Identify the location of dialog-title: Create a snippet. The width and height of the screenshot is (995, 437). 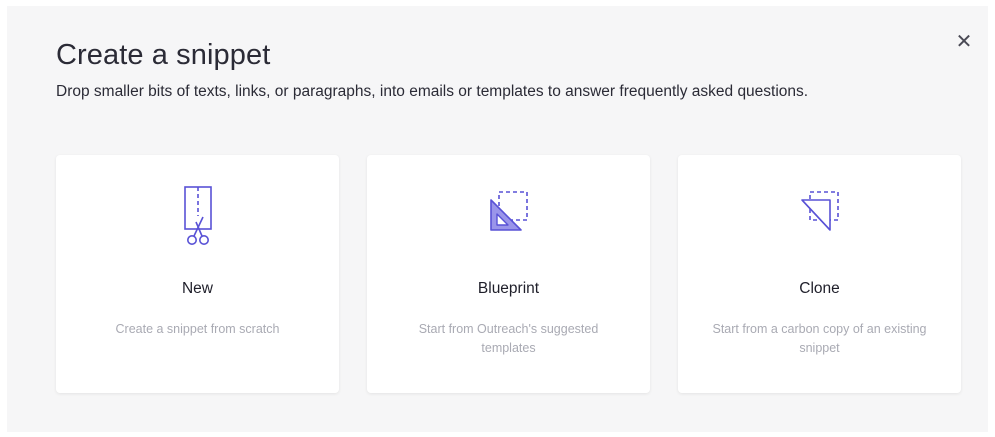
(163, 55).